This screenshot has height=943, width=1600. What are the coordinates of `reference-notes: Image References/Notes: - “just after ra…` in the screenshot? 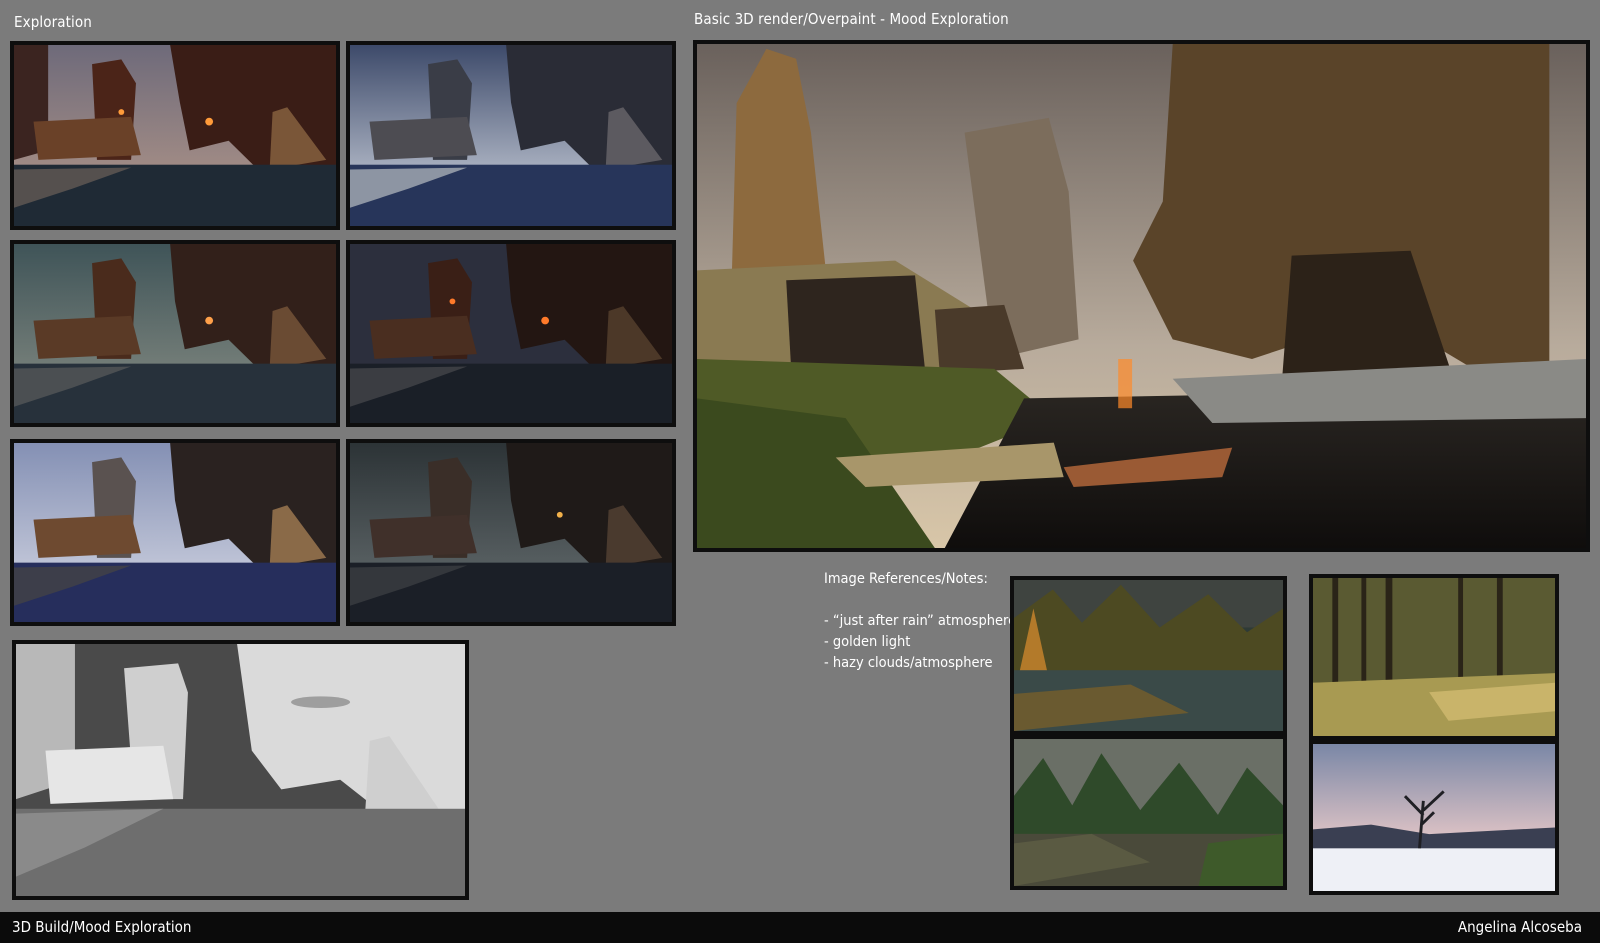 It's located at (920, 621).